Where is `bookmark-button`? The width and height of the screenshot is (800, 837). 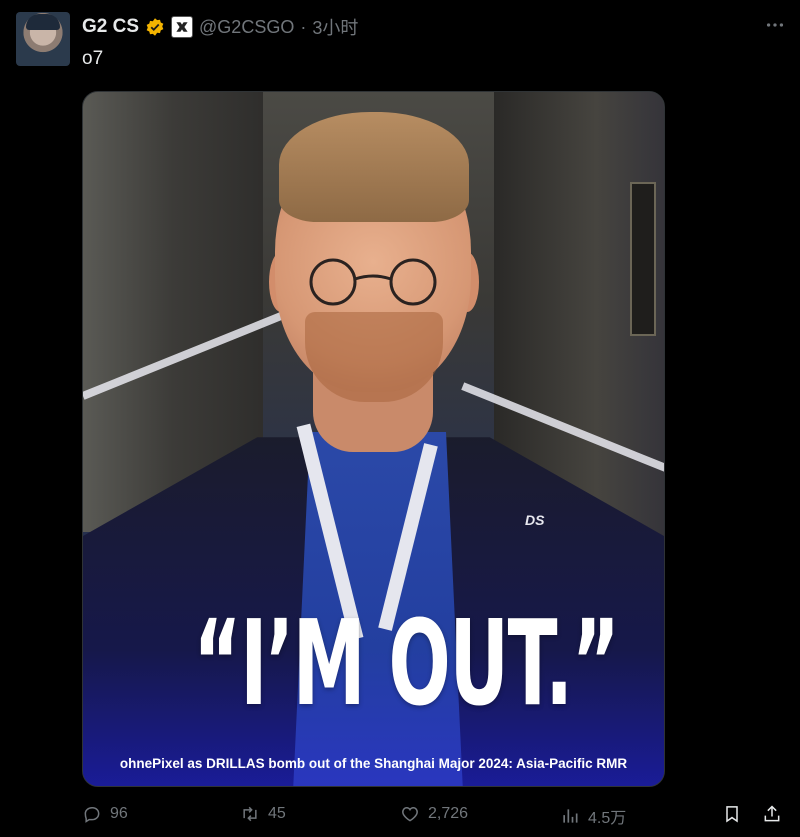 bookmark-button is located at coordinates (732, 814).